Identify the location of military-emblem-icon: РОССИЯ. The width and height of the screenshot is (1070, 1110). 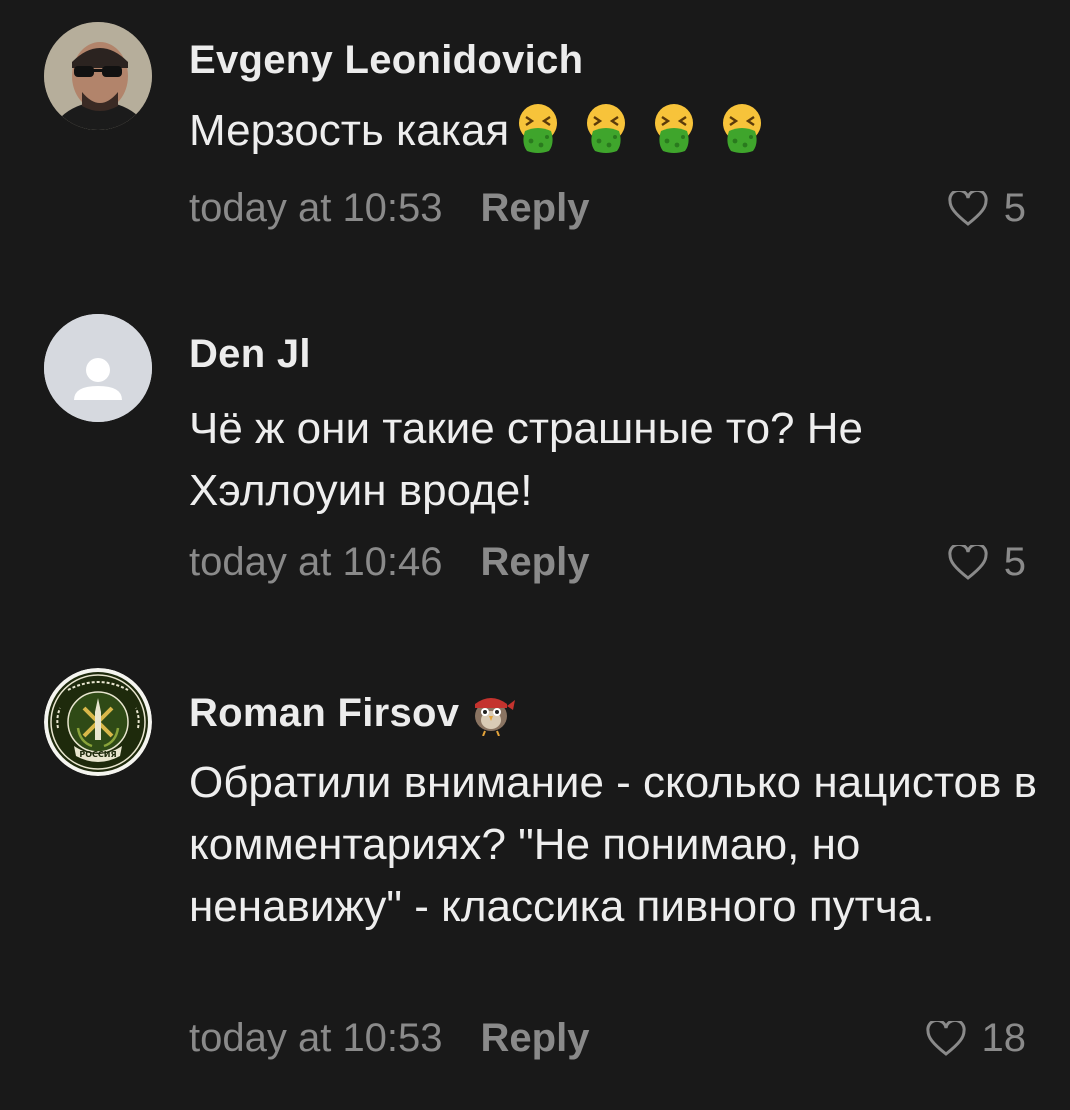
(98, 722).